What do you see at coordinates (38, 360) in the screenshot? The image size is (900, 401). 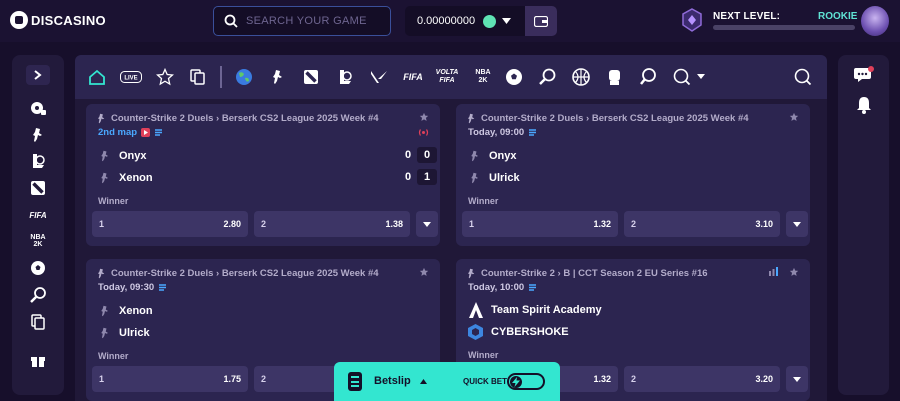 I see `gift-icon` at bounding box center [38, 360].